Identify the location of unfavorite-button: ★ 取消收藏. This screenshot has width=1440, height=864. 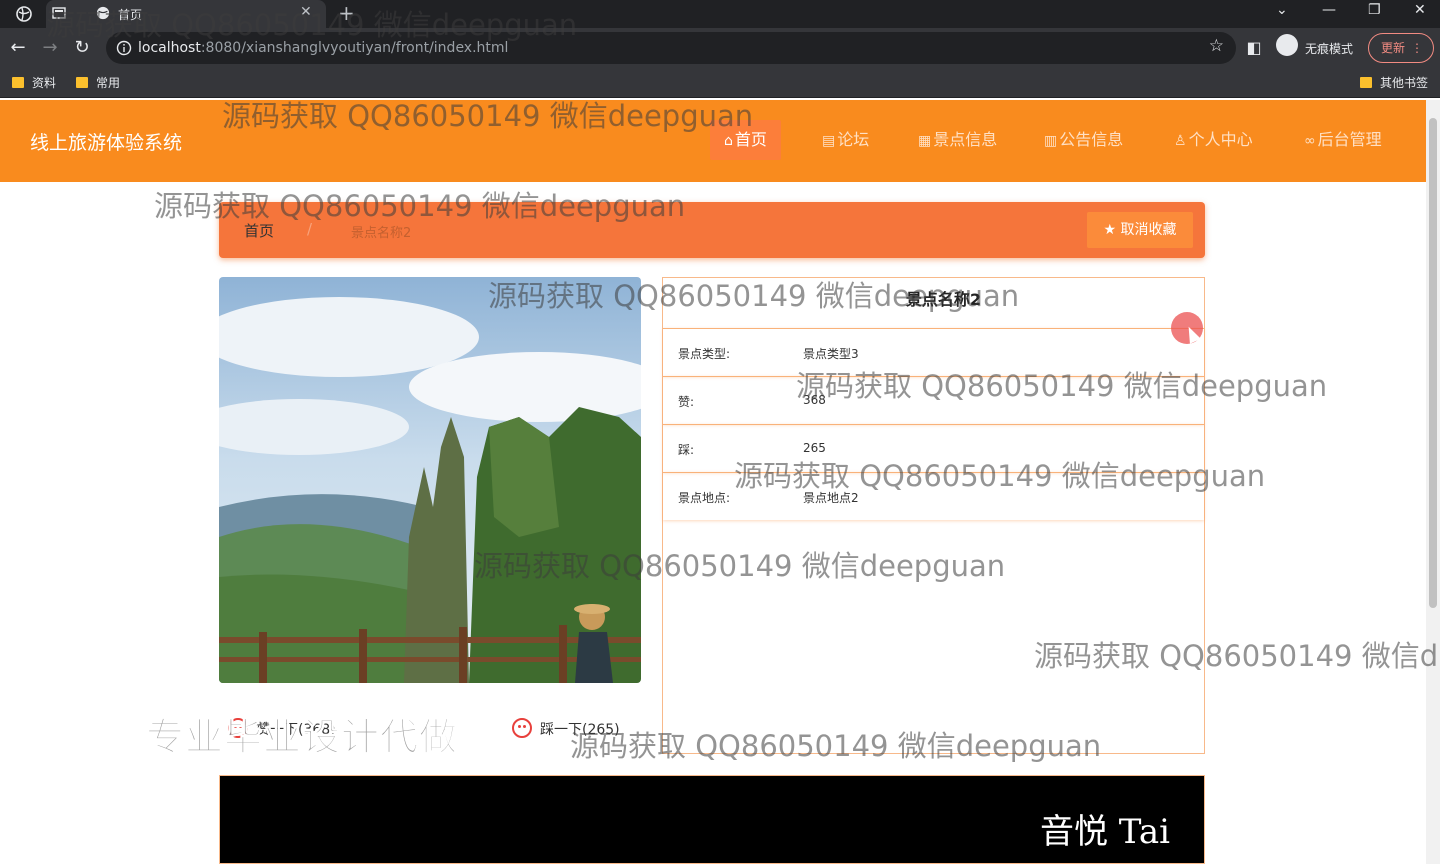
(1140, 230).